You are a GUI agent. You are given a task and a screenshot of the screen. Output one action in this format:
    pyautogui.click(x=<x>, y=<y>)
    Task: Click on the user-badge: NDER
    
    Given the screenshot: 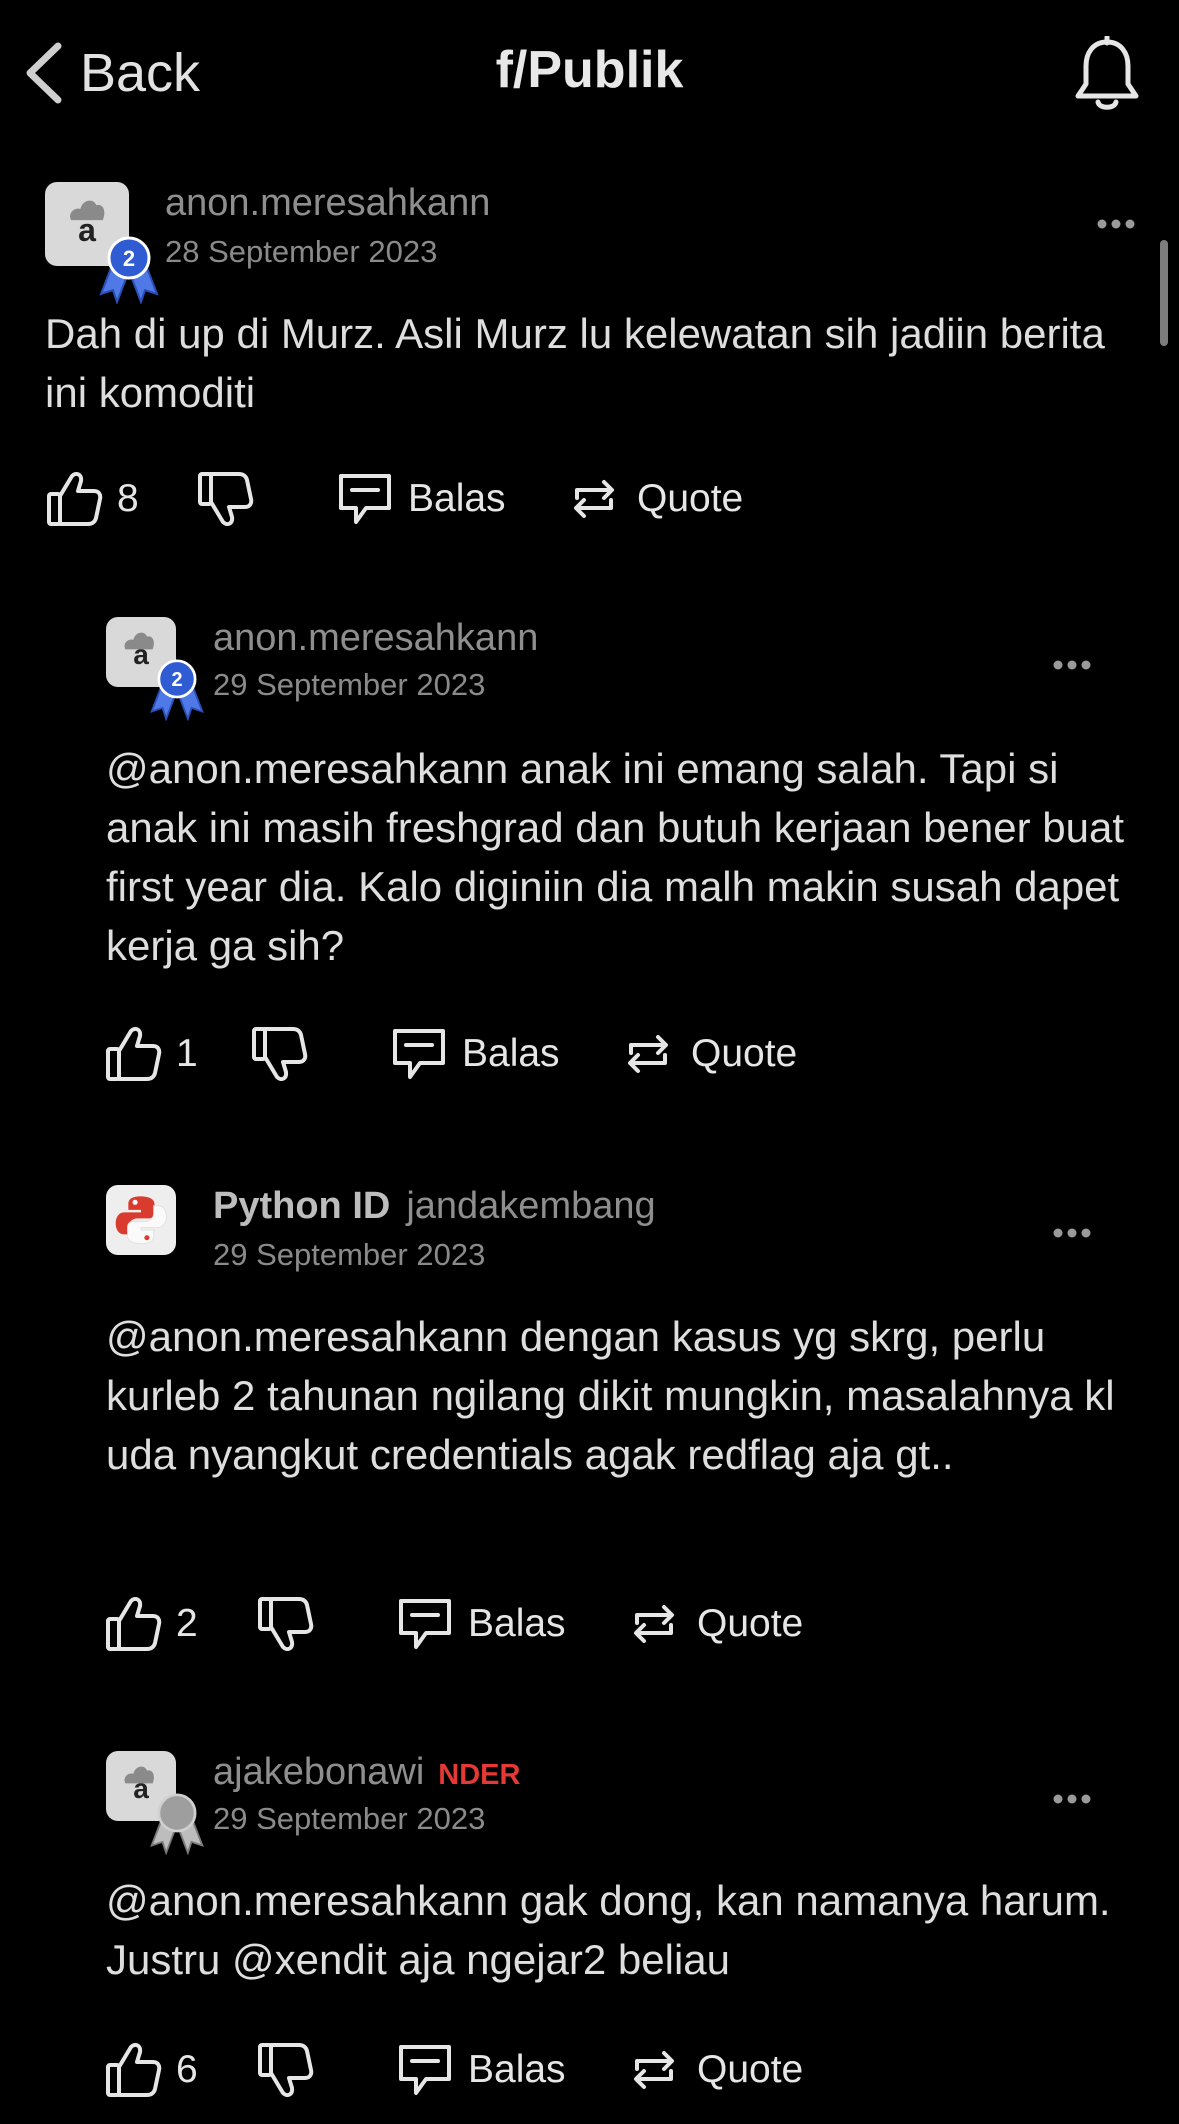 What is the action you would take?
    pyautogui.click(x=479, y=1775)
    